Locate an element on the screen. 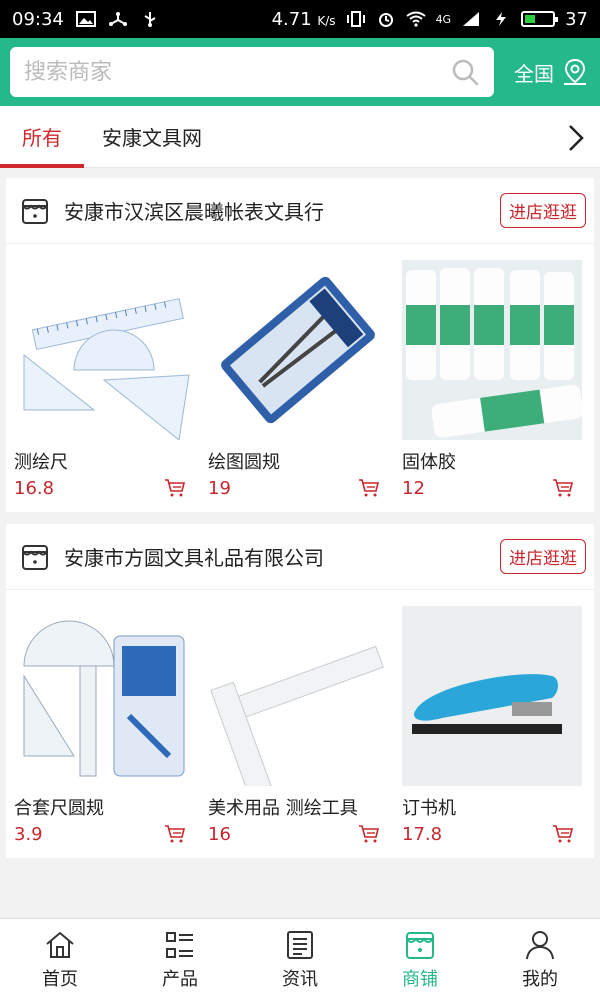  nav-news: 资讯 is located at coordinates (300, 959).